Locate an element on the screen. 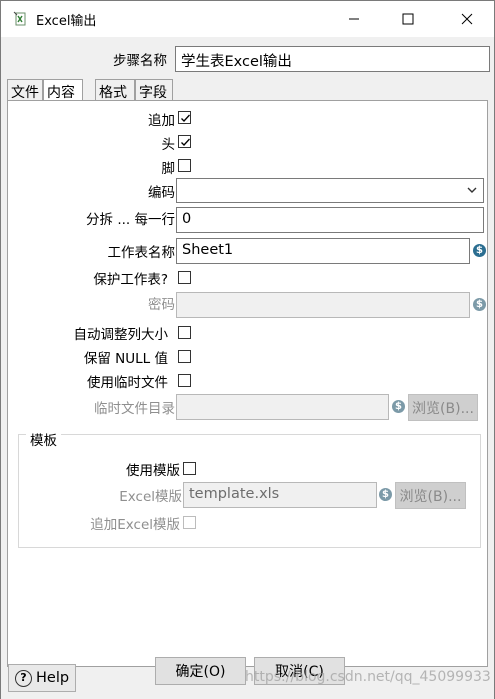  close-button is located at coordinates (467, 19).